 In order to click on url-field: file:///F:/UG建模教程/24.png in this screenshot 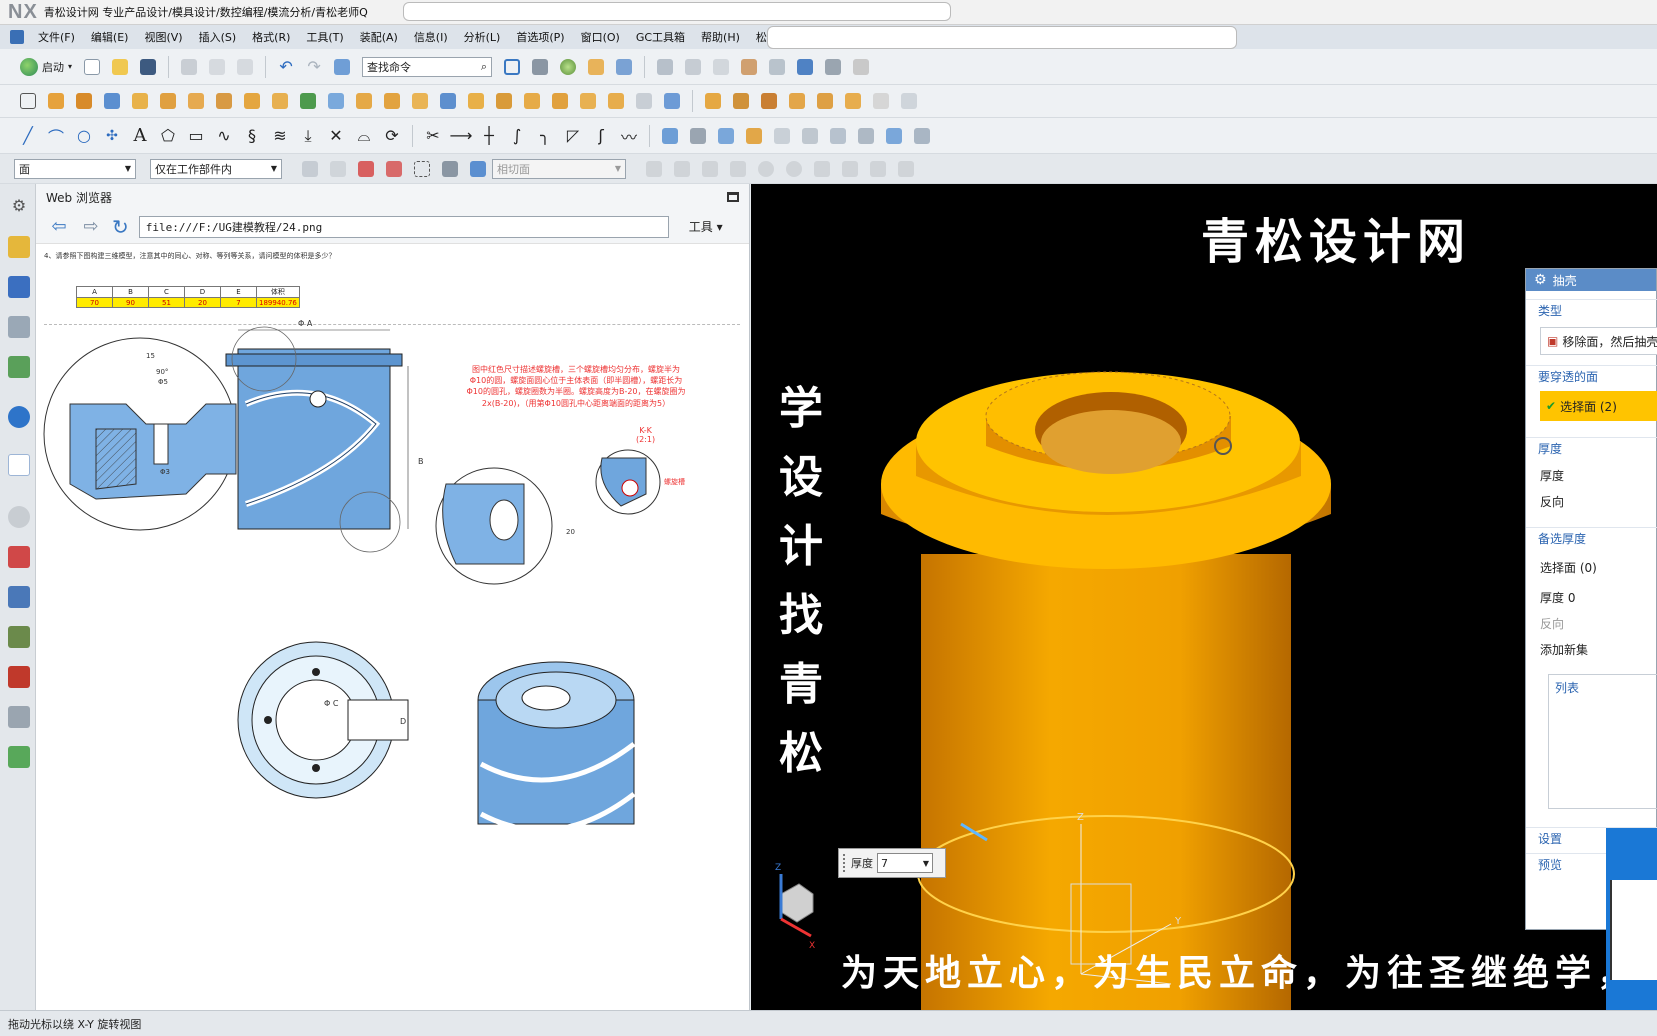, I will do `click(403, 226)`.